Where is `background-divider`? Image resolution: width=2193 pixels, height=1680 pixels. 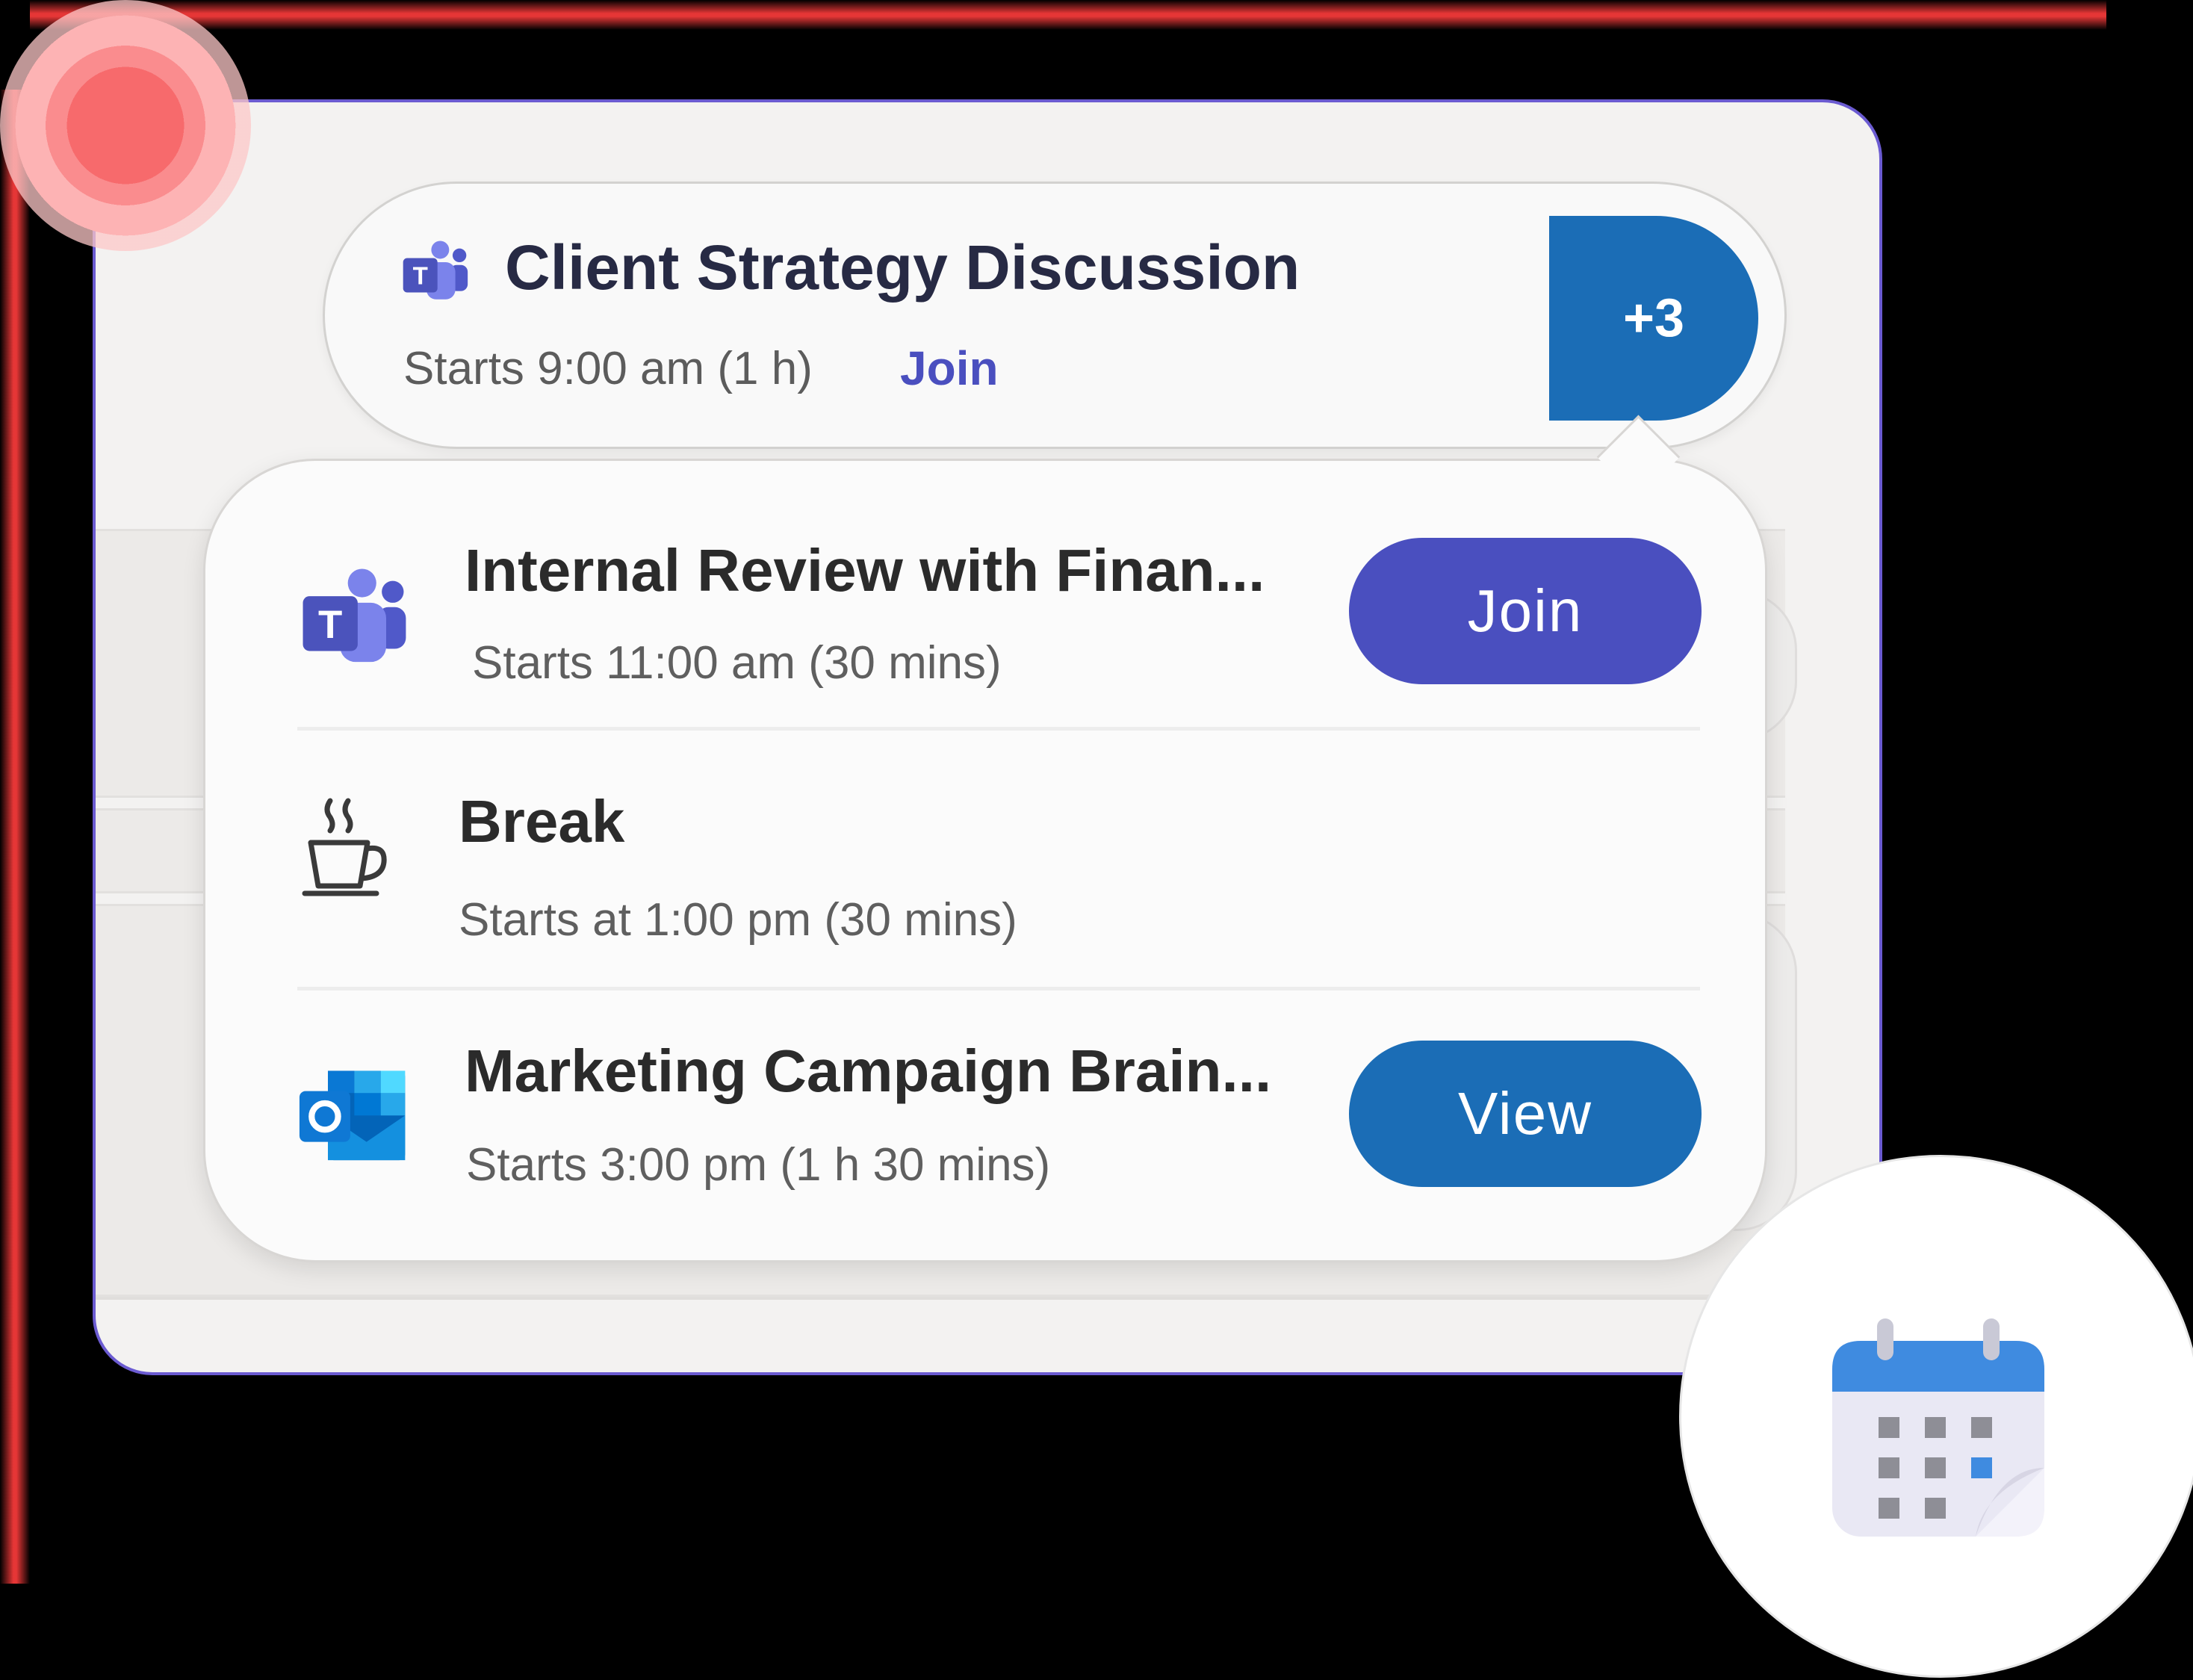 background-divider is located at coordinates (940, 1298).